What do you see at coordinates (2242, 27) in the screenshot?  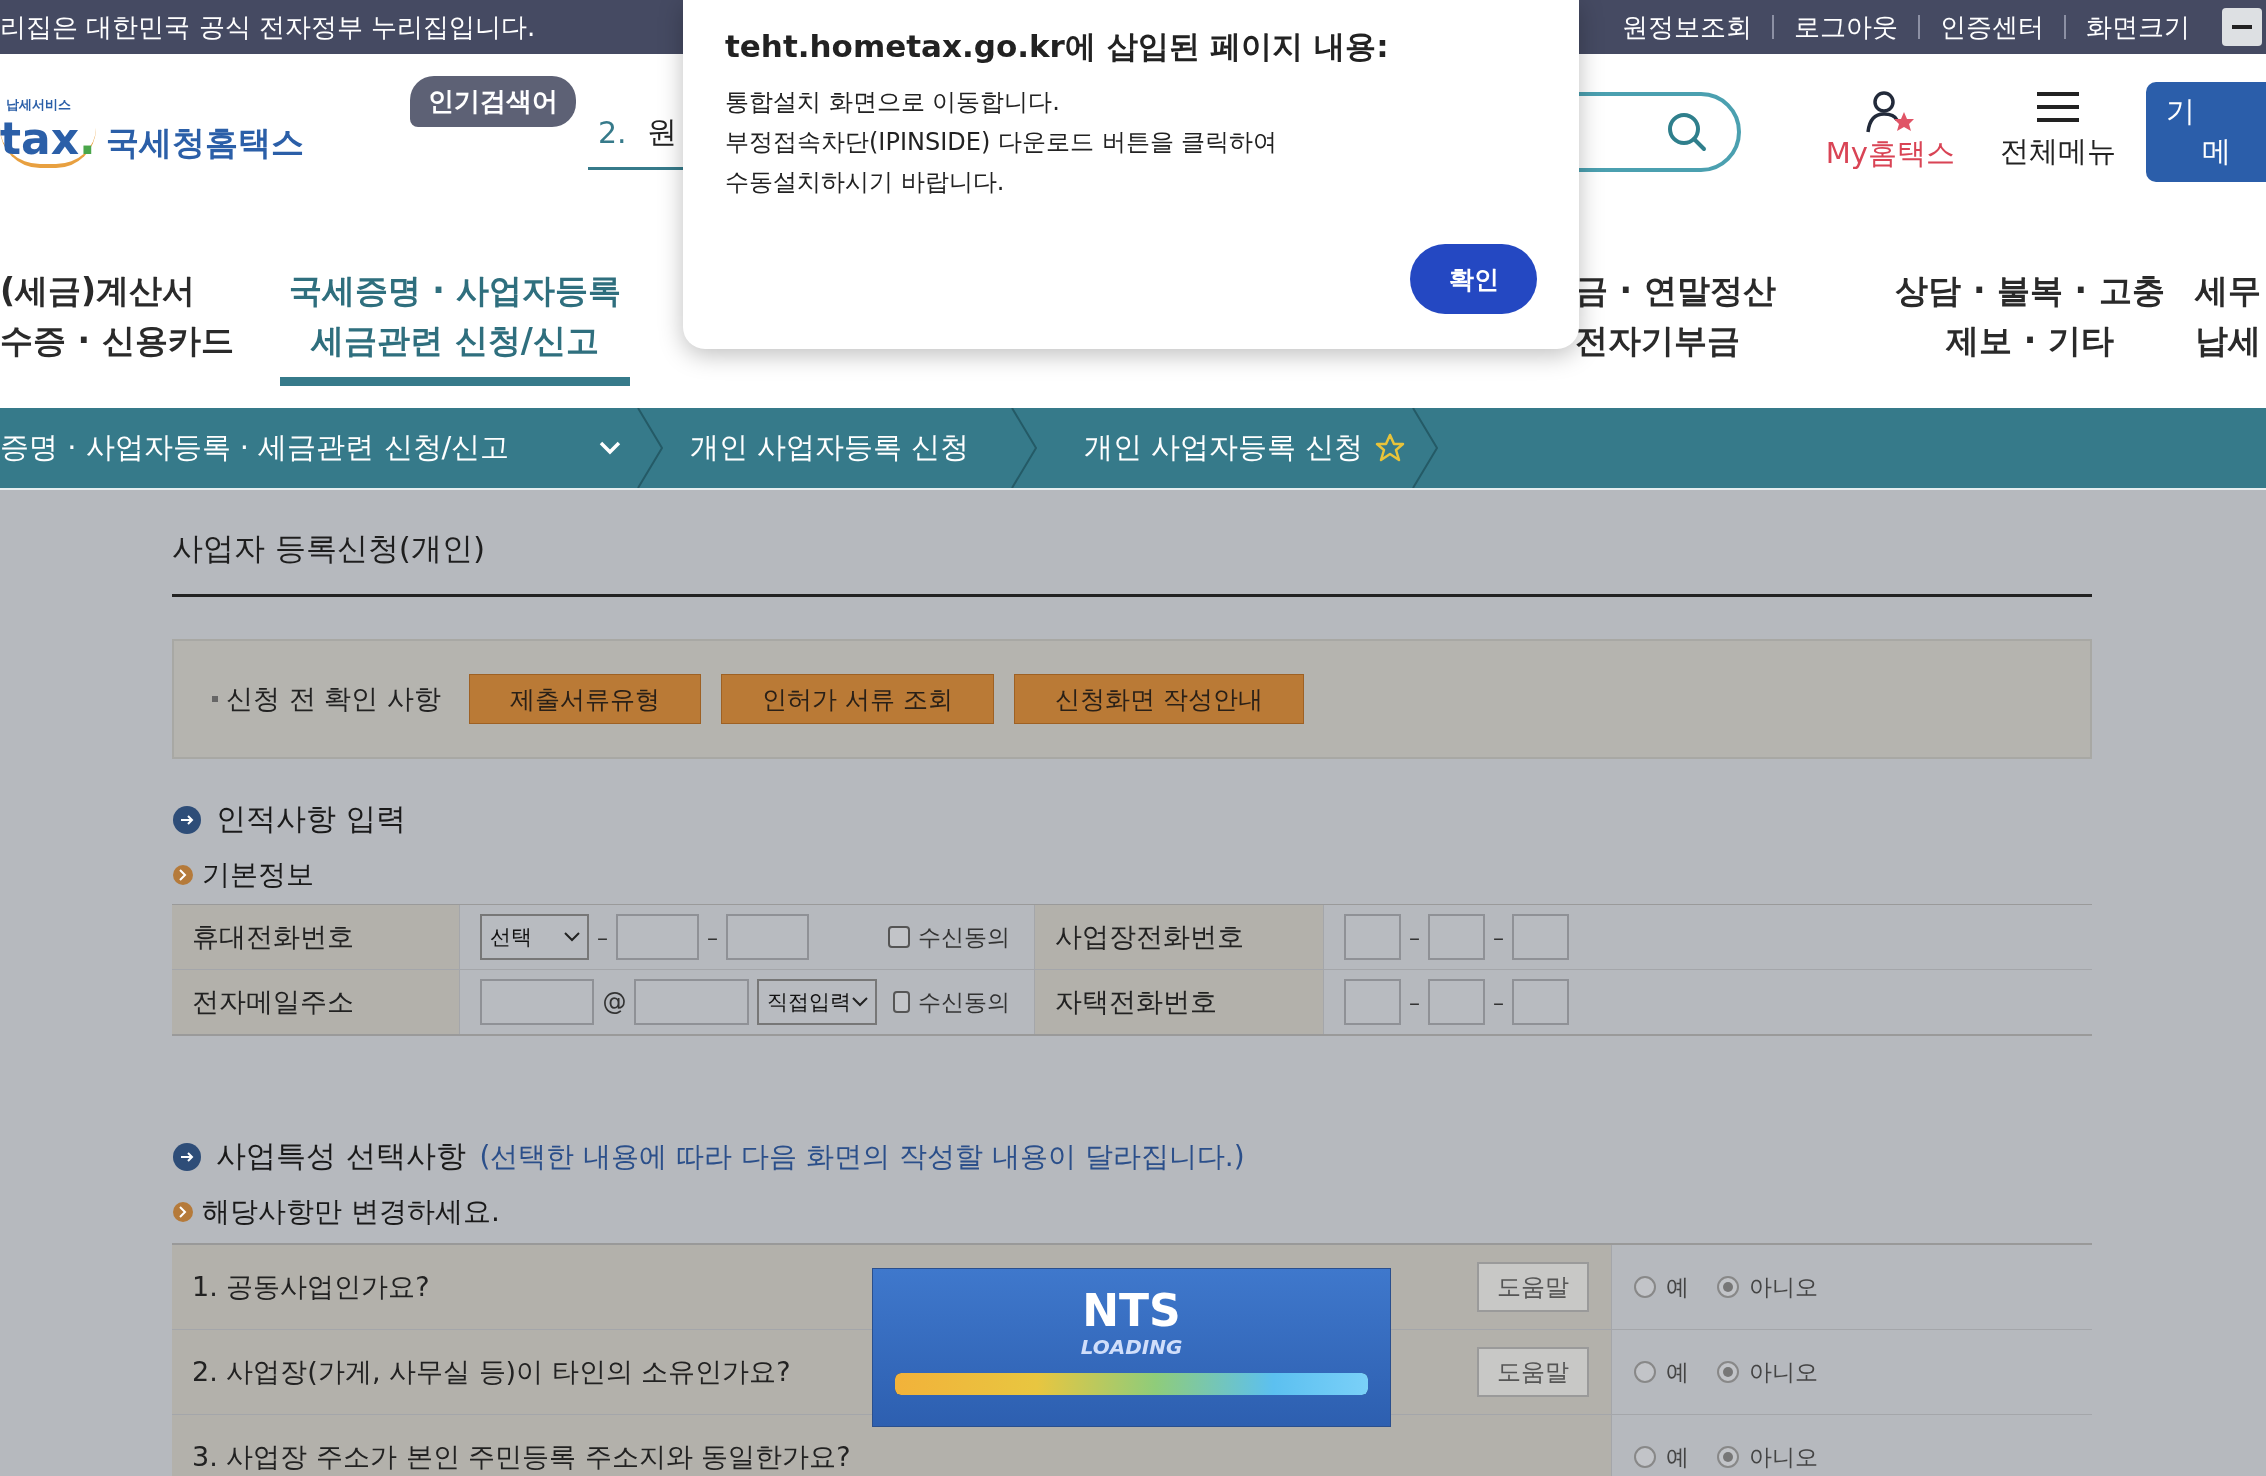 I see `zoom-out-button` at bounding box center [2242, 27].